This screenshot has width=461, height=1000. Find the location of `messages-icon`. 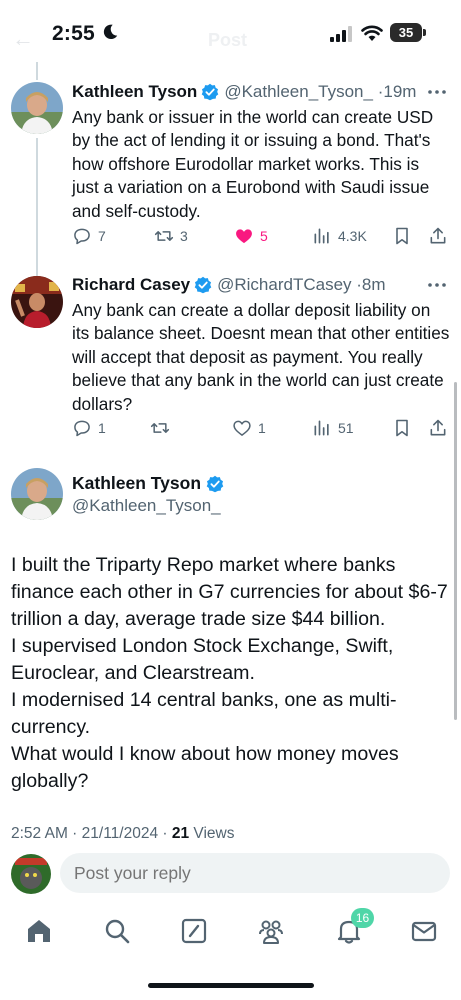

messages-icon is located at coordinates (424, 931).